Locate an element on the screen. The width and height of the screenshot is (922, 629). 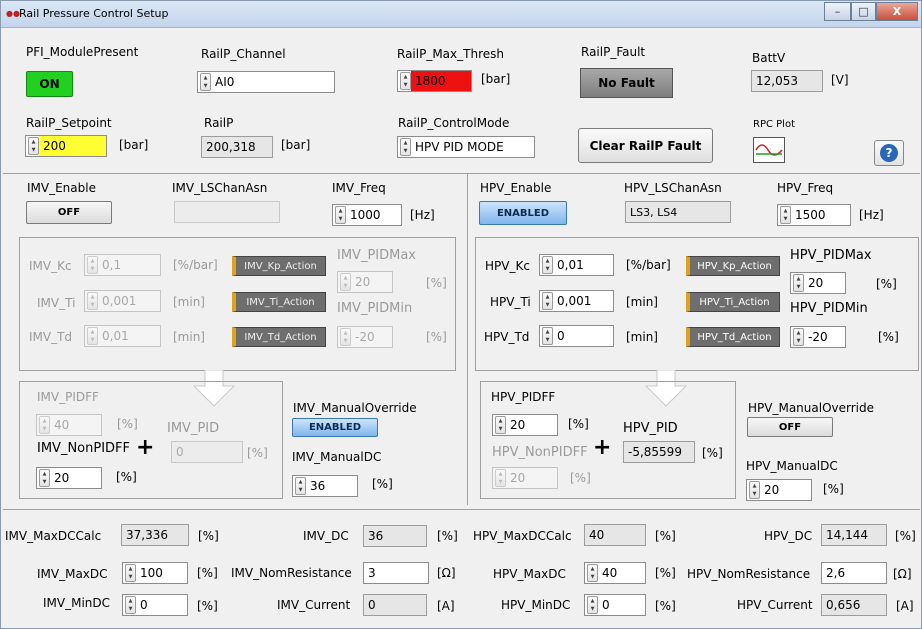
close-button: X is located at coordinates (897, 11).